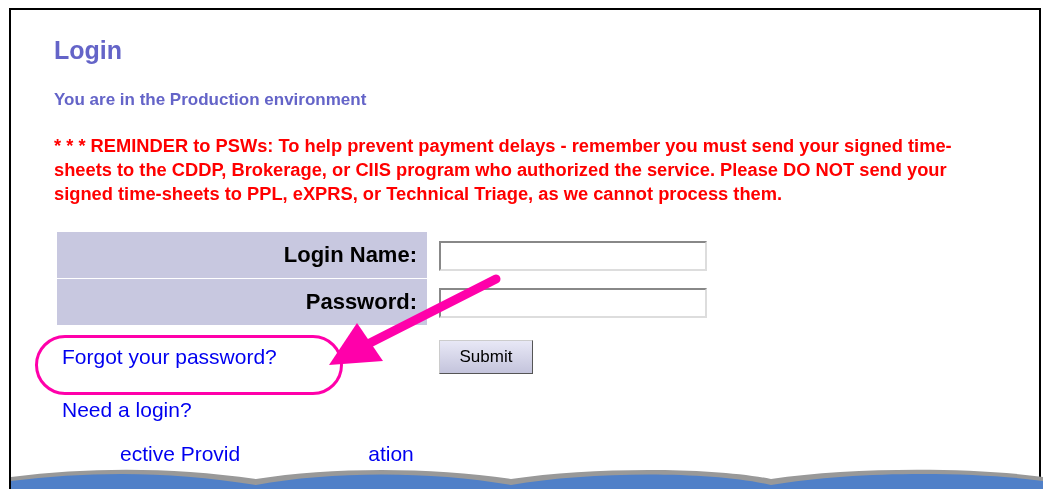 The width and height of the screenshot is (1049, 489). What do you see at coordinates (503, 170) in the screenshot?
I see `reminder-notice: * * * REMINDER to PSWs: To help prevent payment delays - remember you must send your signed time-sheets to the CDDP, Brokerage, or CIIS program who authorized the service. Please DO NOT send your signed time-sheets to PPL, eXPRS, or Technical Triage, as we cannot process them.` at bounding box center [503, 170].